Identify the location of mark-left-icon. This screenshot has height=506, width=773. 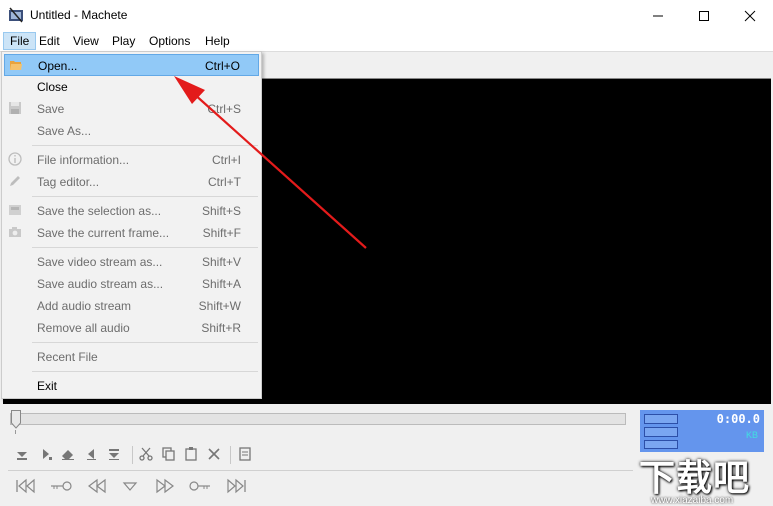
(91, 454).